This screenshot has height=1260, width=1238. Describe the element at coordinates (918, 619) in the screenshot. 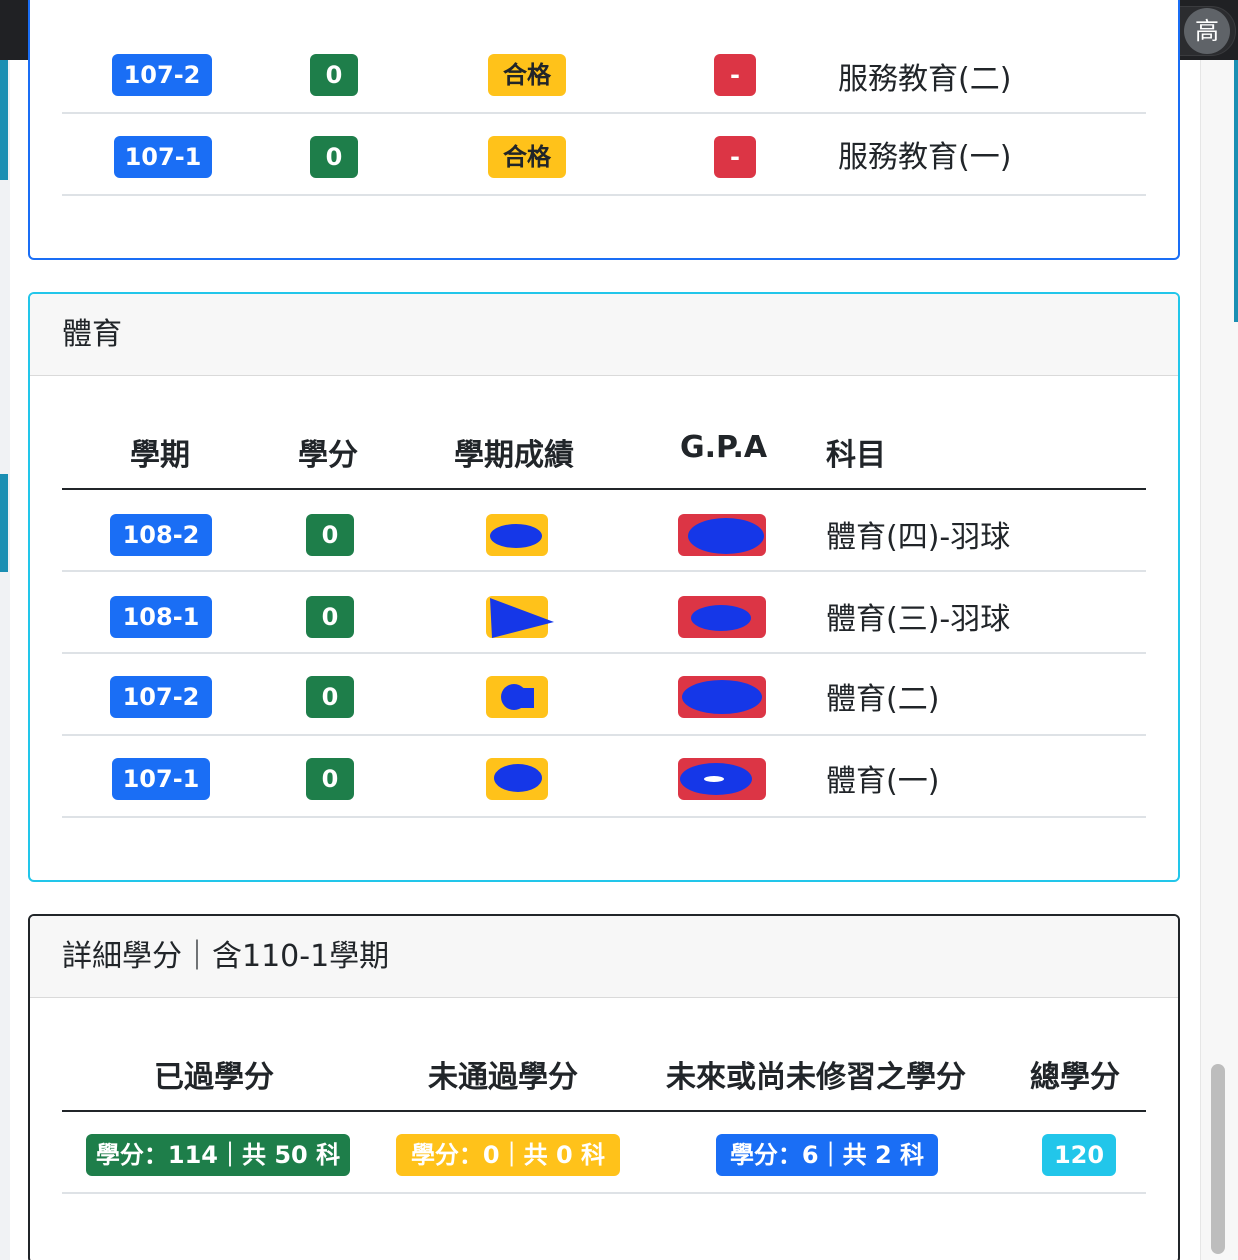

I see `subject-name: 體育(三)-羽球` at that location.